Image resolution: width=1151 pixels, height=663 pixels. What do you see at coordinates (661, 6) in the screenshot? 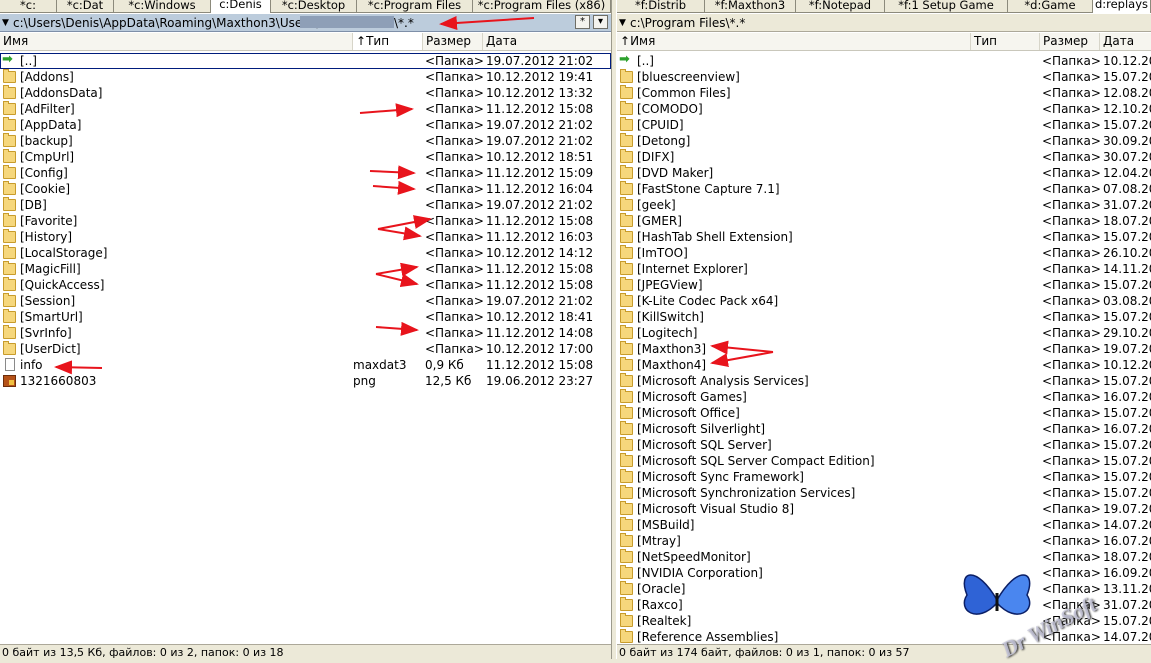
I see `tab-f-distrib: *f:Distrib` at bounding box center [661, 6].